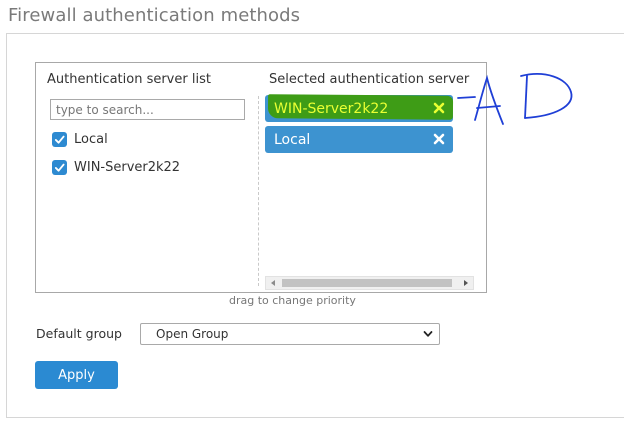 The image size is (625, 433). I want to click on default-group-label: Default group, so click(79, 333).